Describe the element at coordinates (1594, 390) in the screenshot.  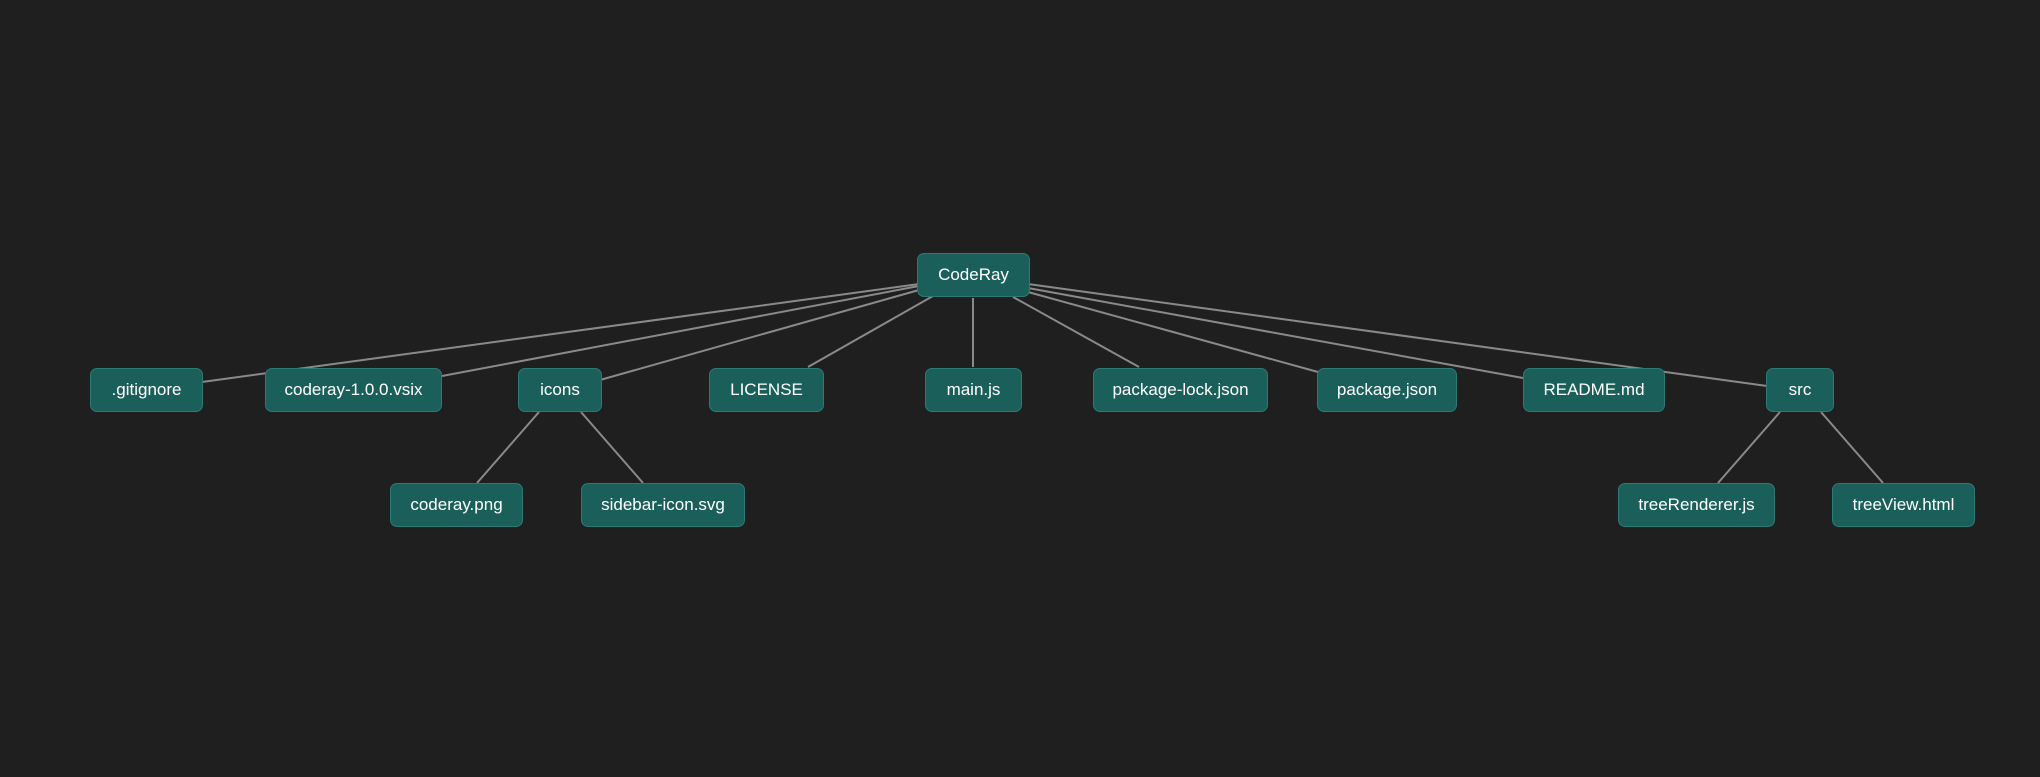
I see `node-readme-md: README.md` at that location.